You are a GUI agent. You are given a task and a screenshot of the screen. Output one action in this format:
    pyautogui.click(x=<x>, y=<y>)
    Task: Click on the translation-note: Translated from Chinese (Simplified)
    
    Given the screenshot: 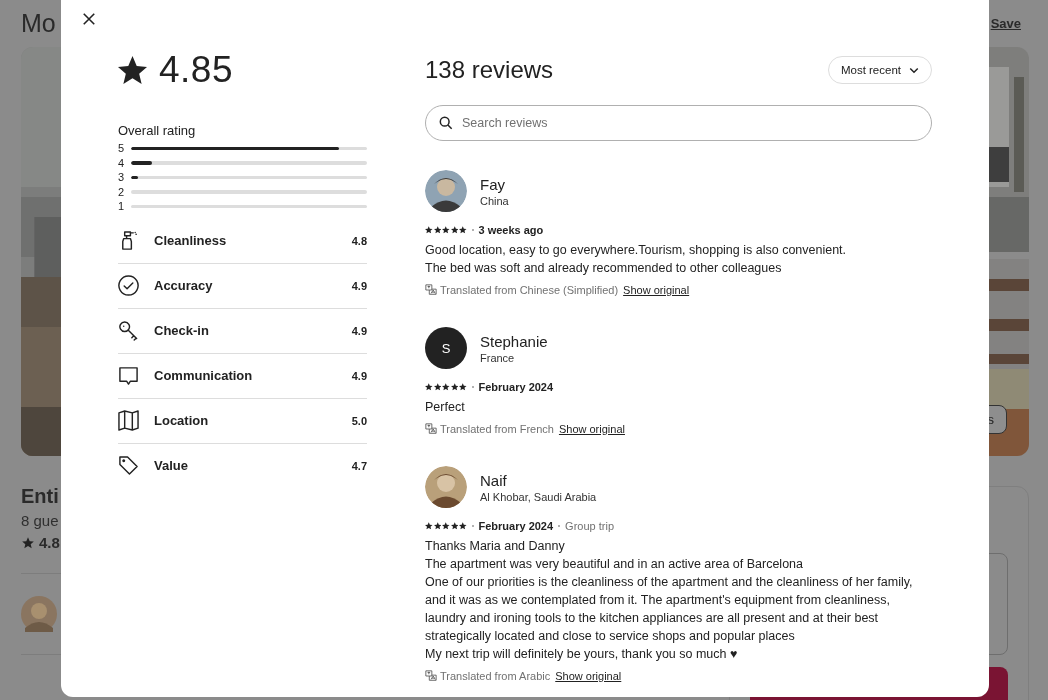 What is the action you would take?
    pyautogui.click(x=529, y=290)
    